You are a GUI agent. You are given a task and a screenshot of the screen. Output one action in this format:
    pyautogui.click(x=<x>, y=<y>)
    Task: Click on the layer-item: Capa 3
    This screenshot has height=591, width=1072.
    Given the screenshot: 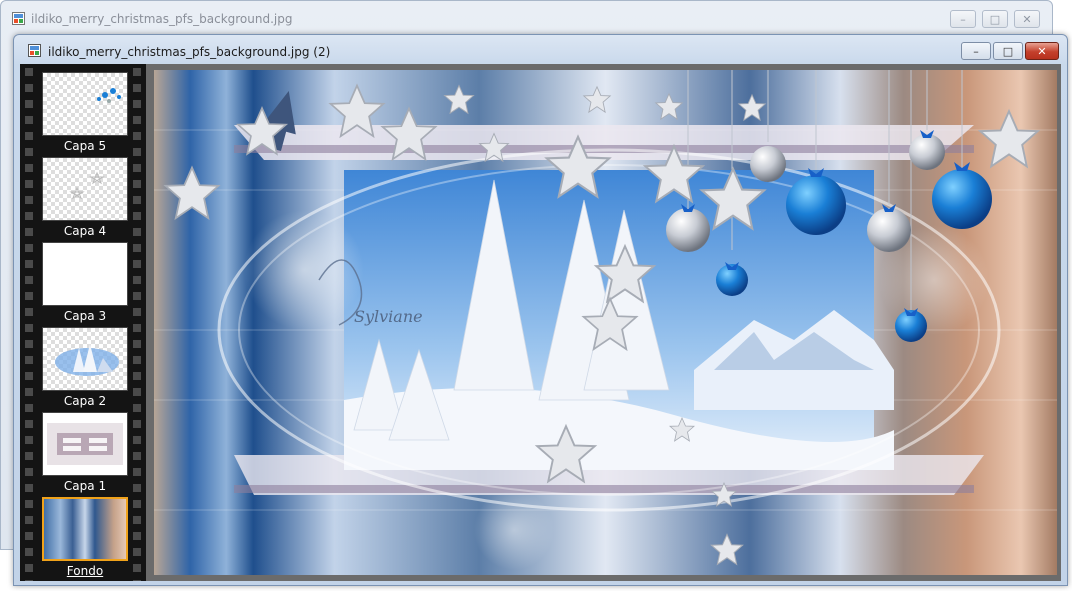 What is the action you would take?
    pyautogui.click(x=85, y=283)
    